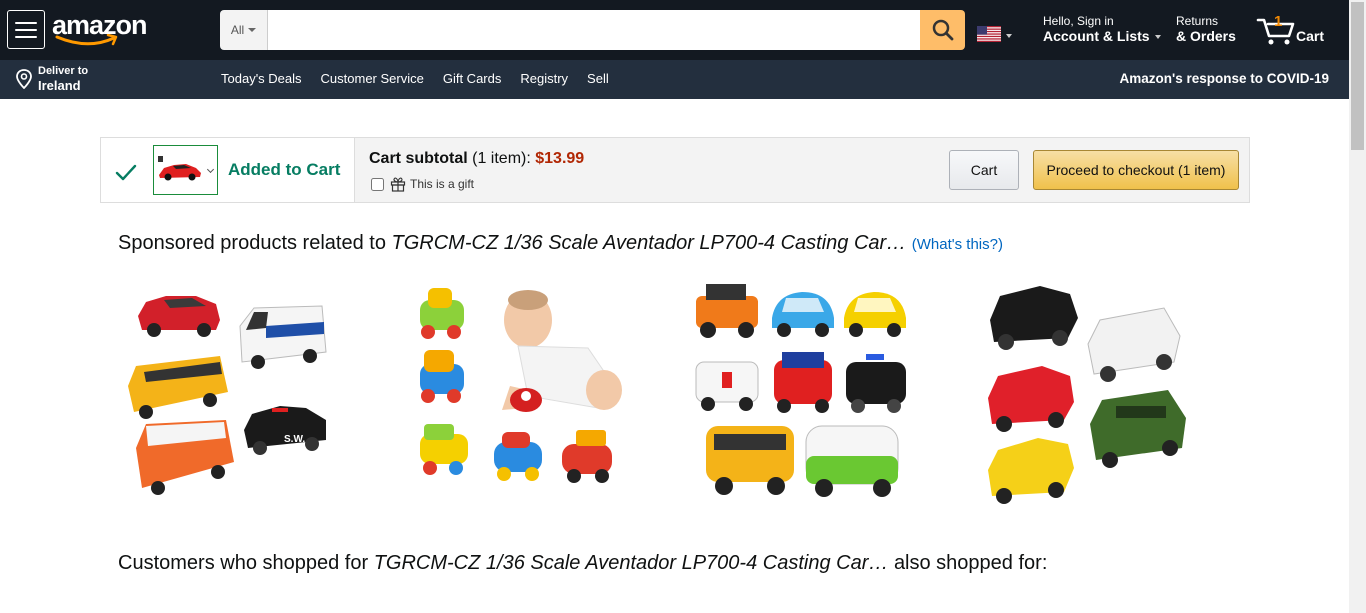 Image resolution: width=1366 pixels, height=613 pixels. I want to click on red-car-image, so click(179, 168).